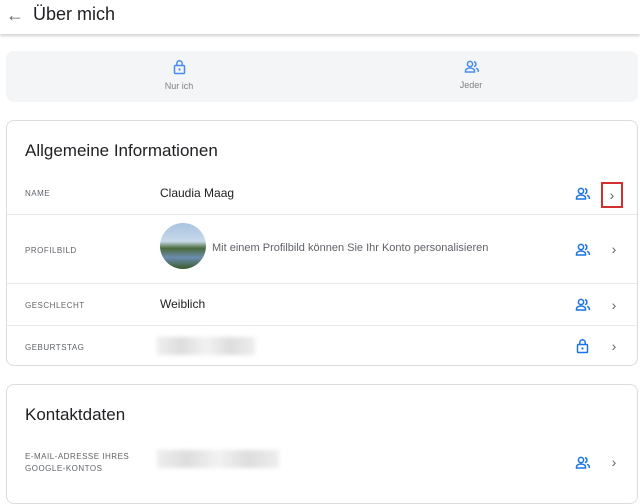  I want to click on back-arrow-icon: ←, so click(15, 15).